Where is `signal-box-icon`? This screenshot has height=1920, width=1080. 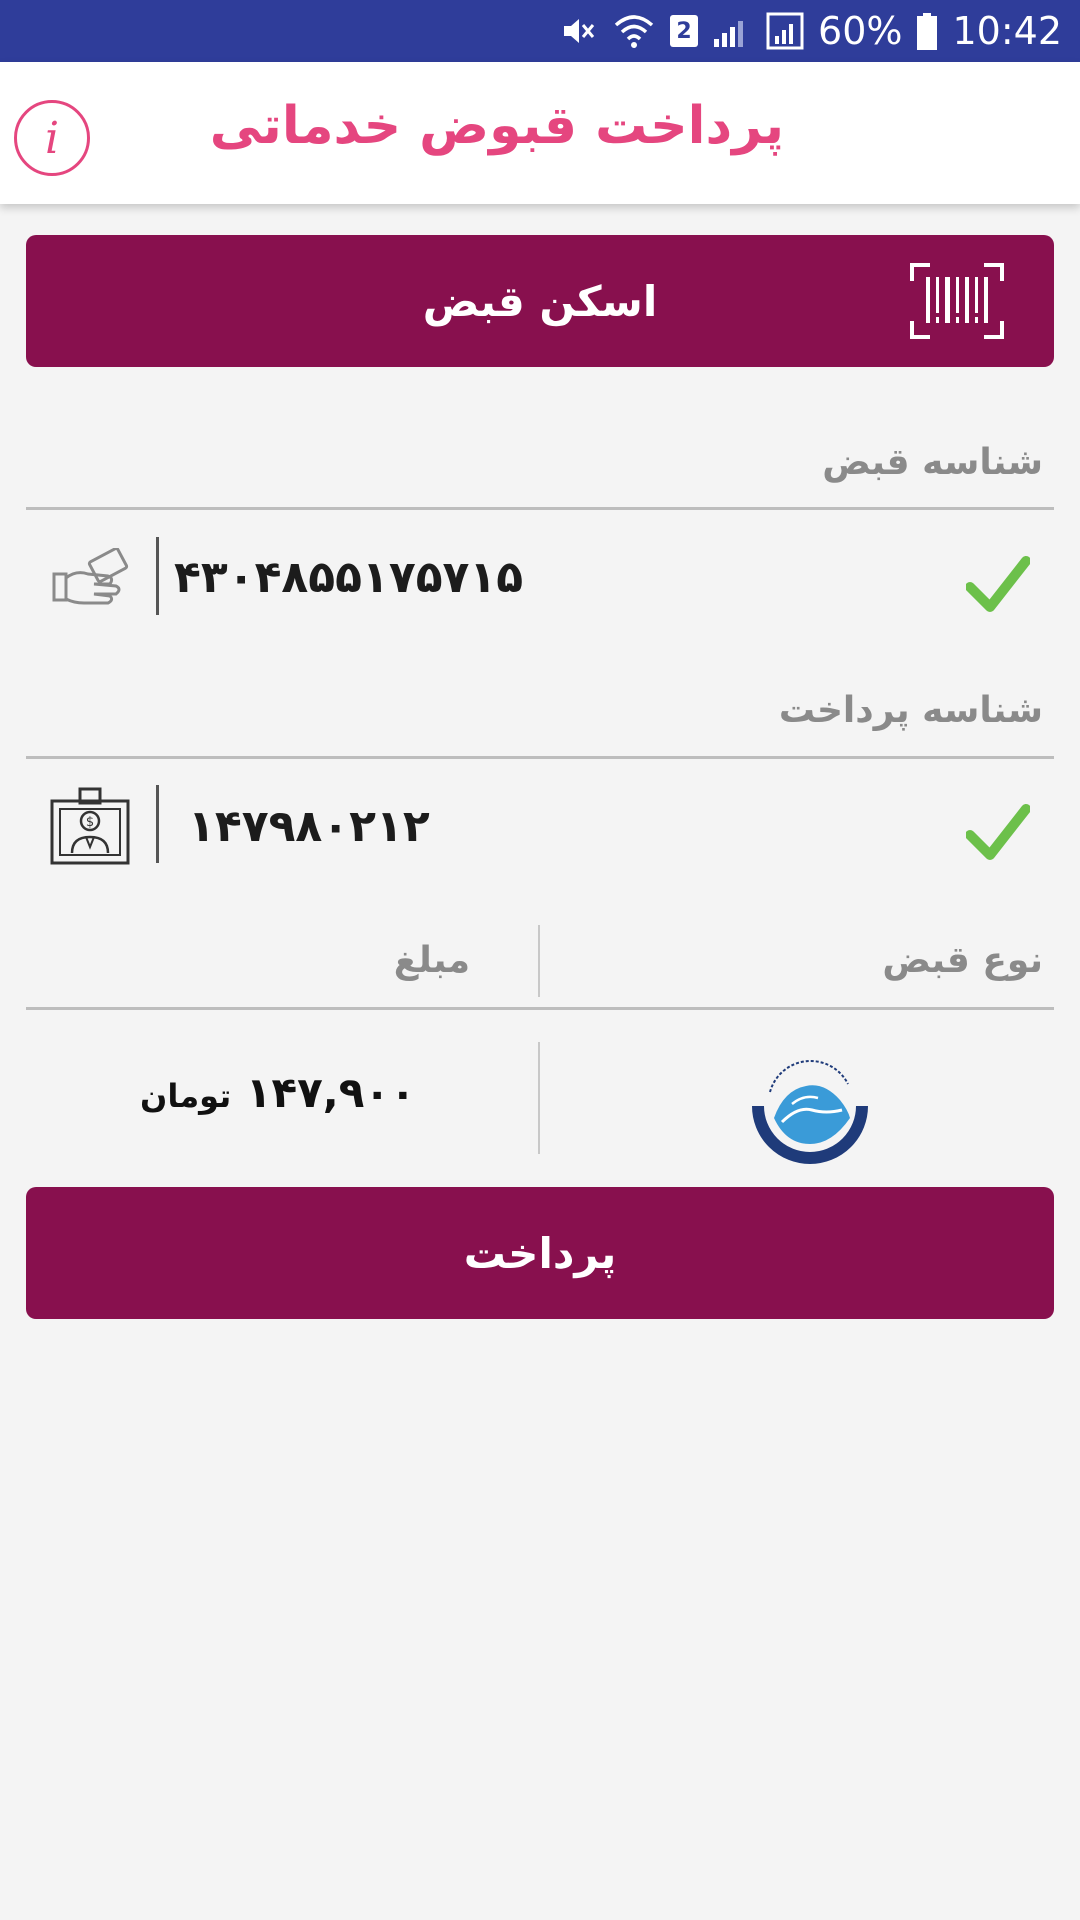 signal-box-icon is located at coordinates (785, 31).